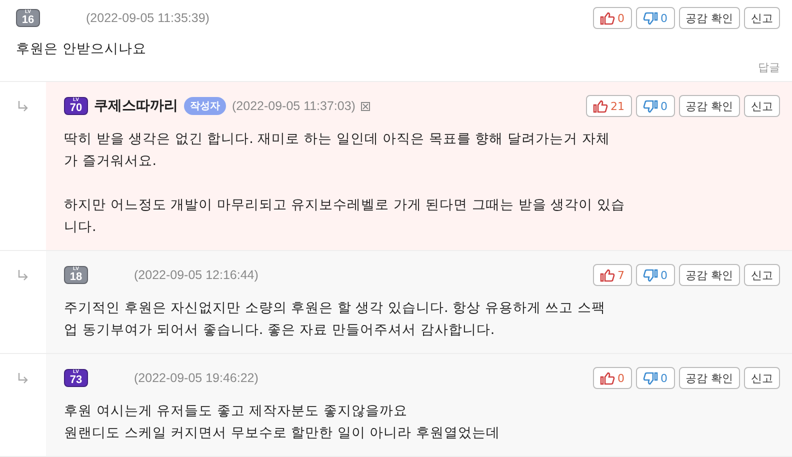 The image size is (792, 457). I want to click on comment-text: 하지만 어느정도 개발이 마무리되고 유지보수레벨로 가게 된다면 그때는 받을 생각이 있습 니다., so click(345, 216).